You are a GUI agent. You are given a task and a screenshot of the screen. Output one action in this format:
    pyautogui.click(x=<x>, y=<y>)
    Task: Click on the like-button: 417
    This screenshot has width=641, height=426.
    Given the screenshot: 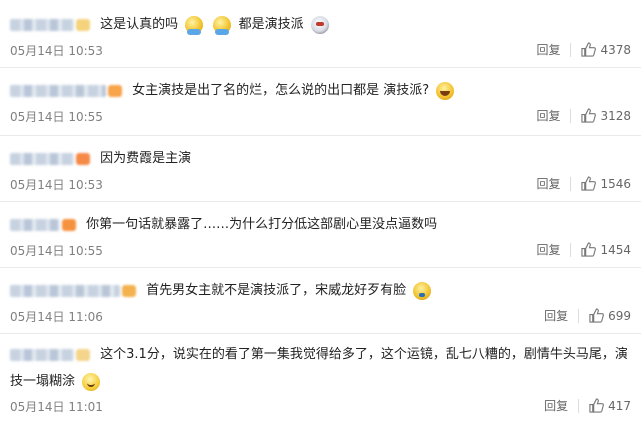 What is the action you would take?
    pyautogui.click(x=610, y=405)
    